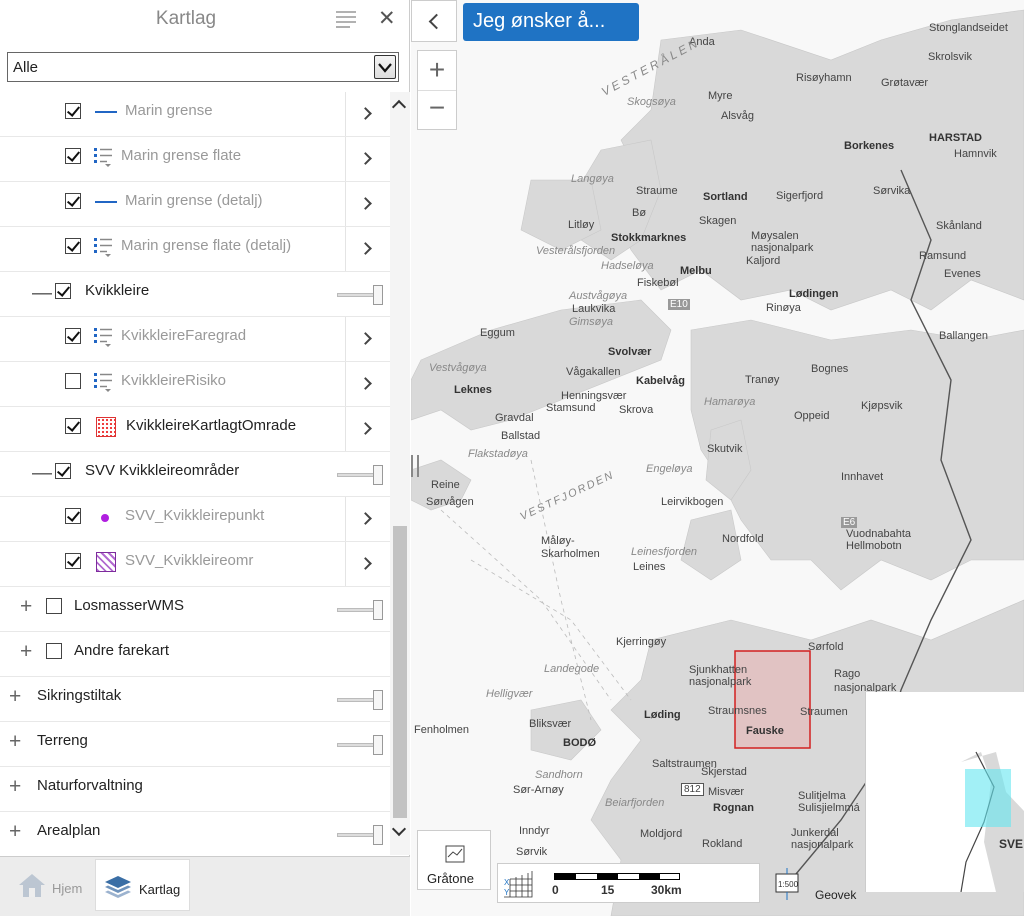 The image size is (1024, 916). Describe the element at coordinates (534, 831) in the screenshot. I see `map-label: Inndyr` at that location.